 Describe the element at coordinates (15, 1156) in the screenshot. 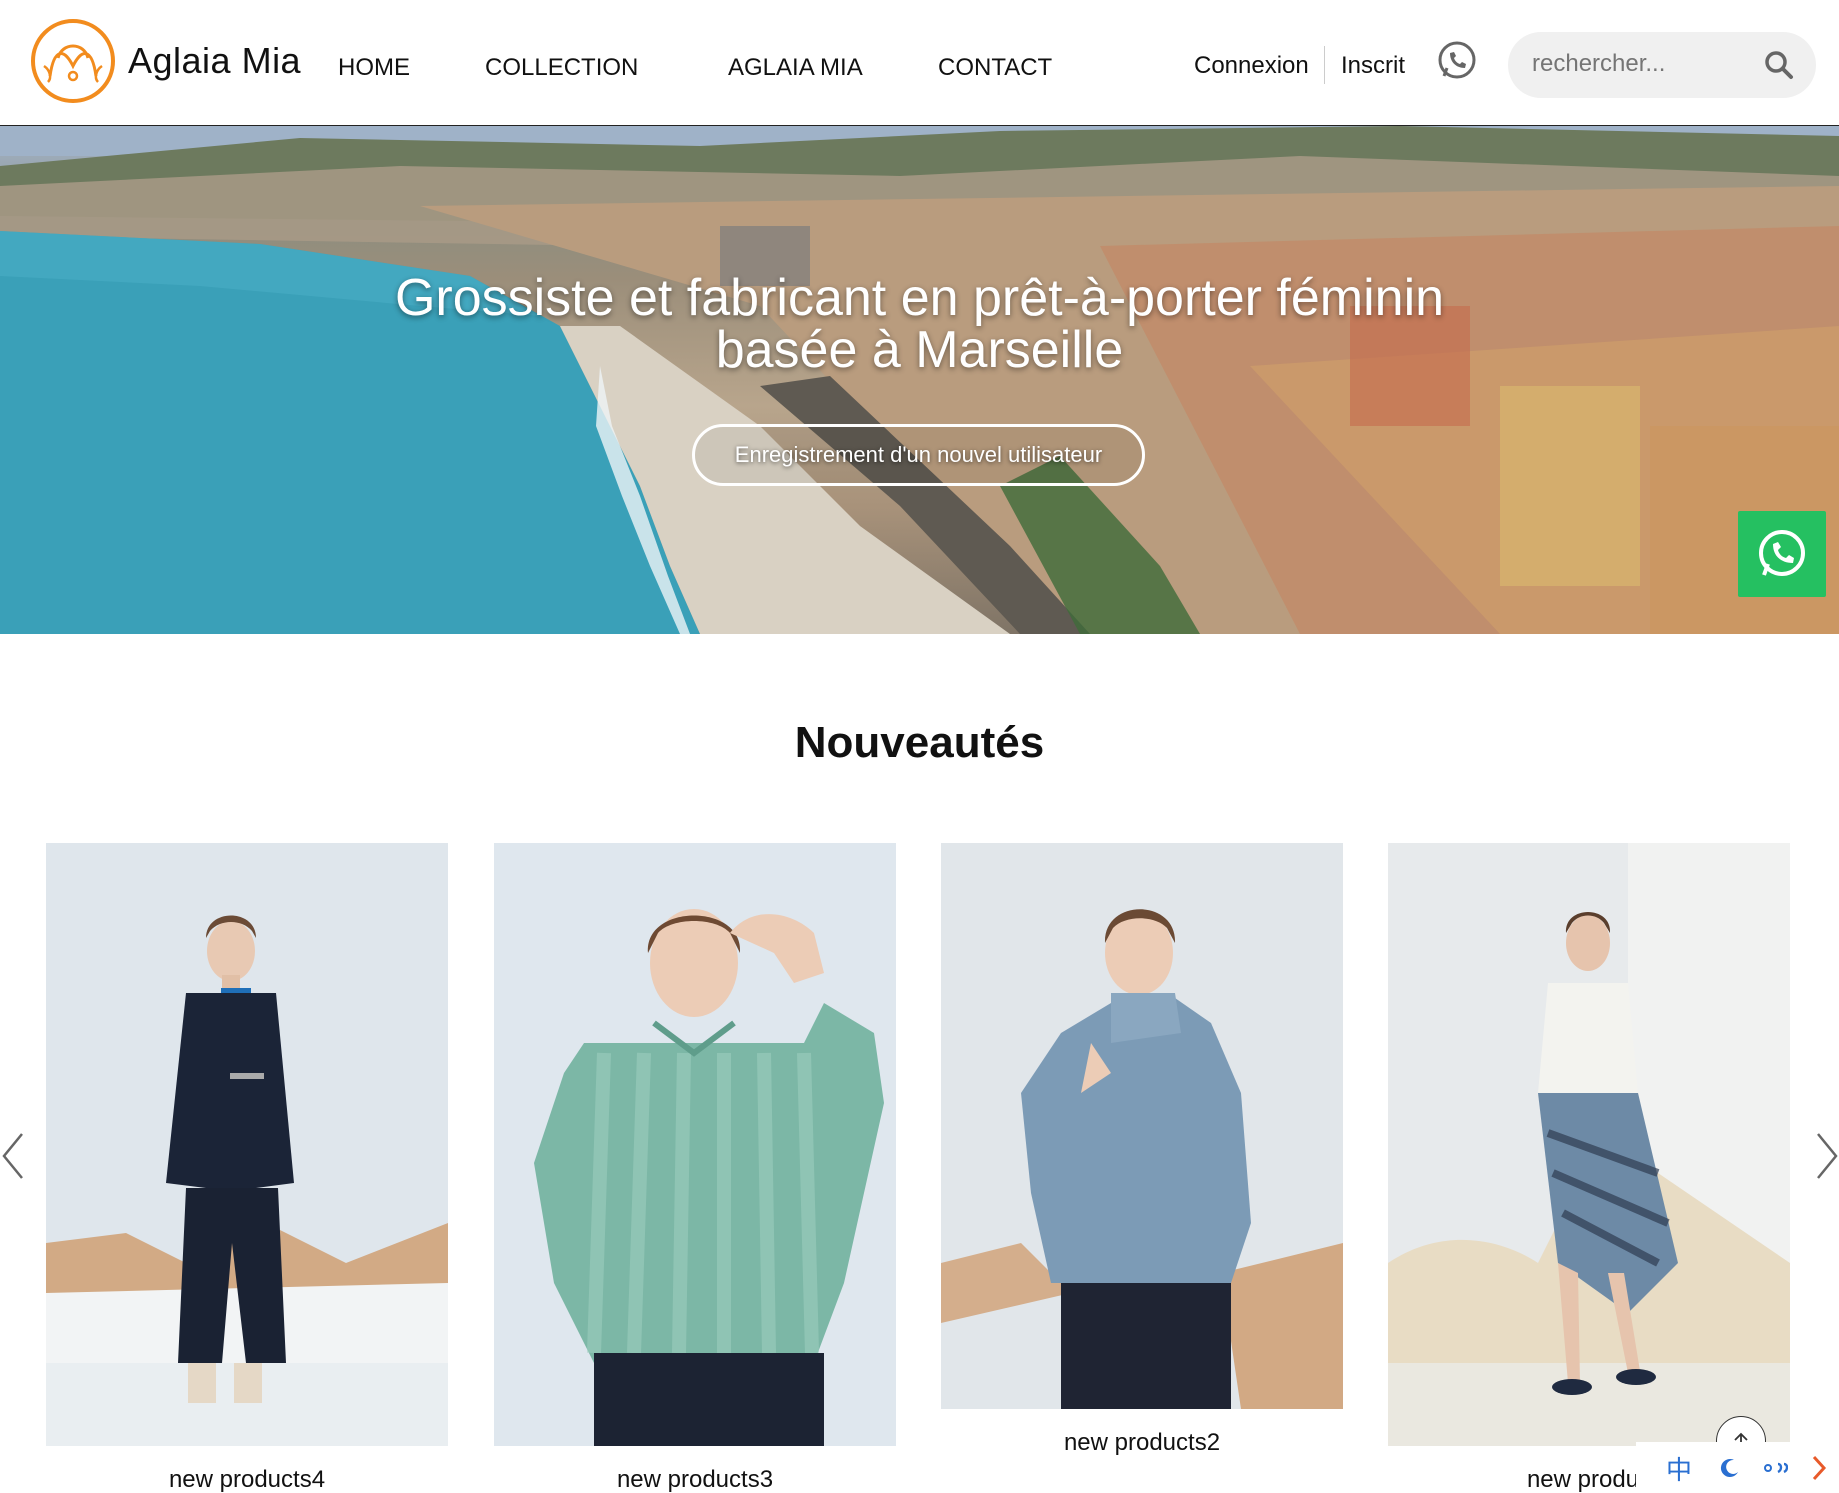

I see `carousel-prev-icon` at that location.